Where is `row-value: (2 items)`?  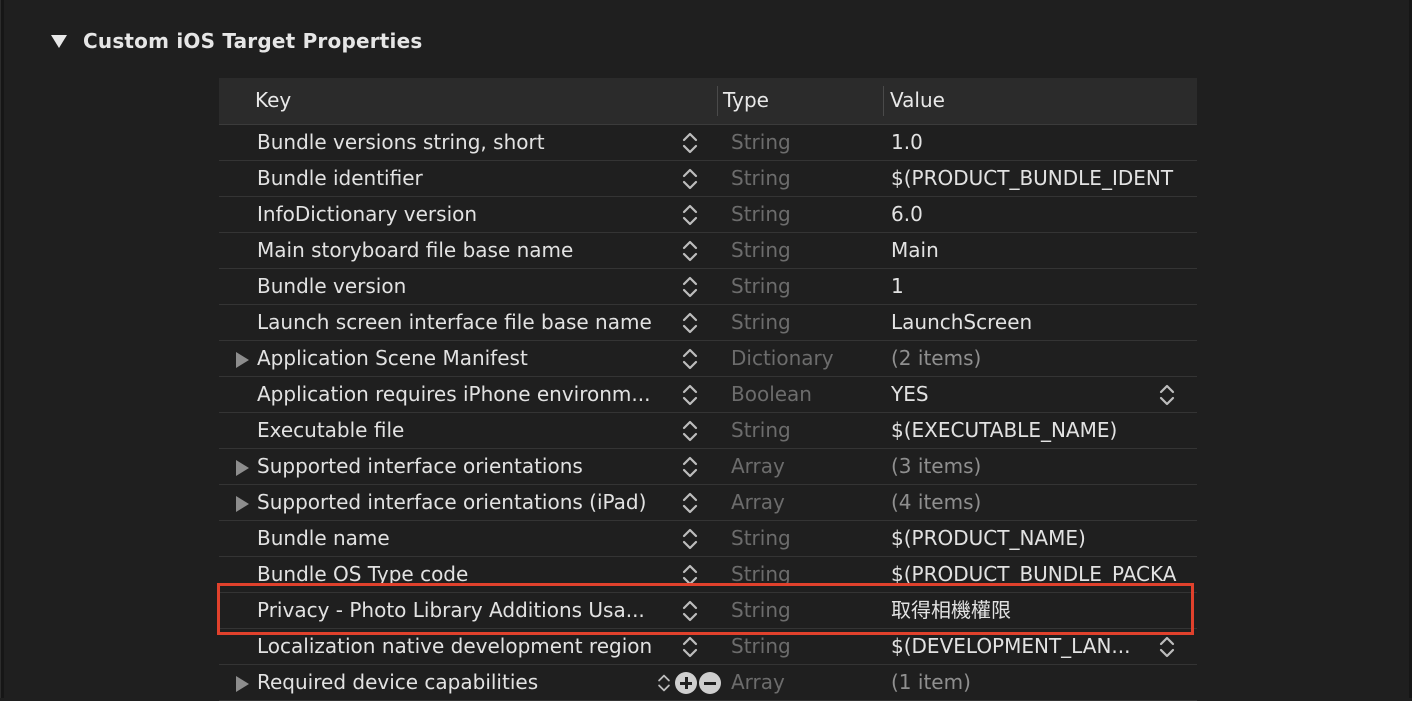 row-value: (2 items) is located at coordinates (1044, 359).